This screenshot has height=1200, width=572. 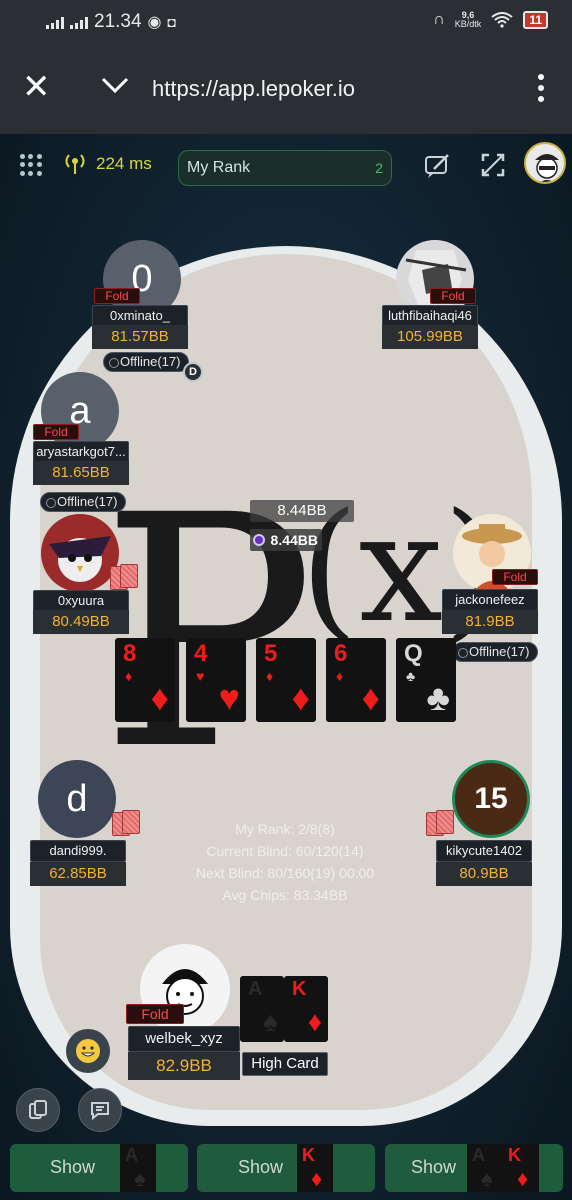 I want to click on more-options-icon, so click(x=541, y=88).